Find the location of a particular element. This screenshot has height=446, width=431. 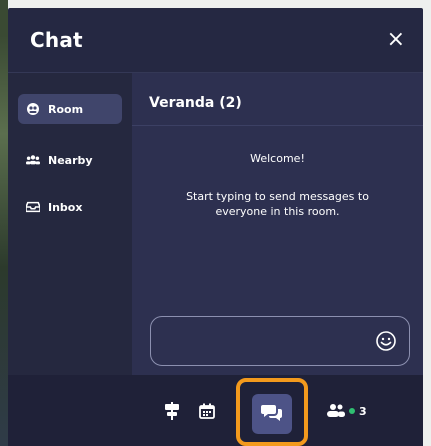

sidebar-item-label: Room is located at coordinates (66, 109).